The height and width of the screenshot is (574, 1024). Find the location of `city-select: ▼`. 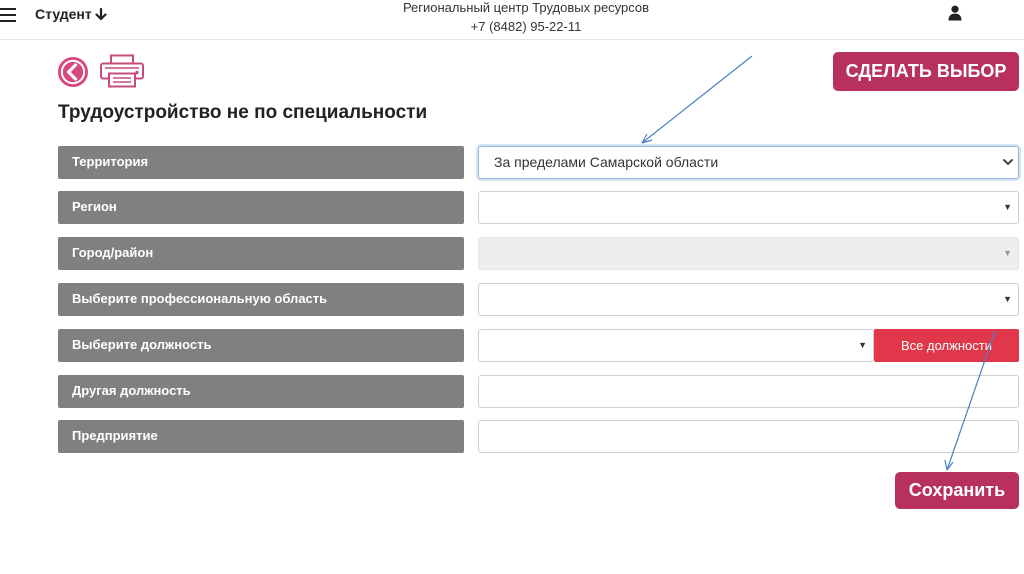

city-select: ▼ is located at coordinates (748, 253).